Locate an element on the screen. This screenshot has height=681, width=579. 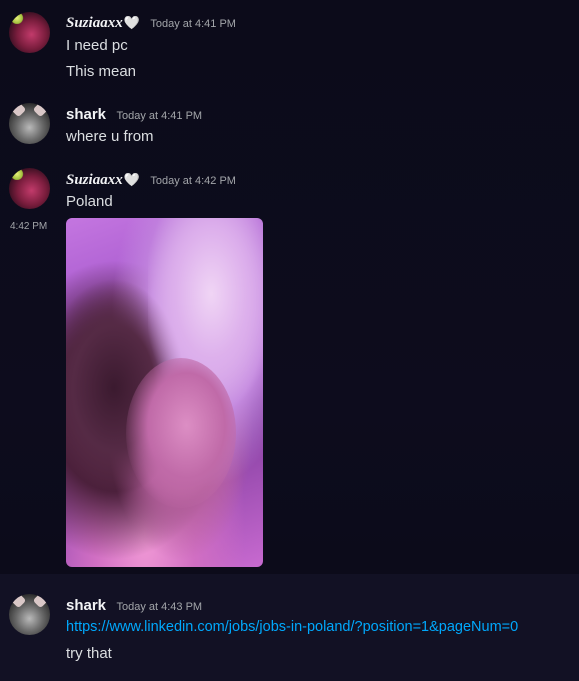
message-header: Suziaaxx🤍 Today at 4:42 PM is located at coordinates (151, 180).